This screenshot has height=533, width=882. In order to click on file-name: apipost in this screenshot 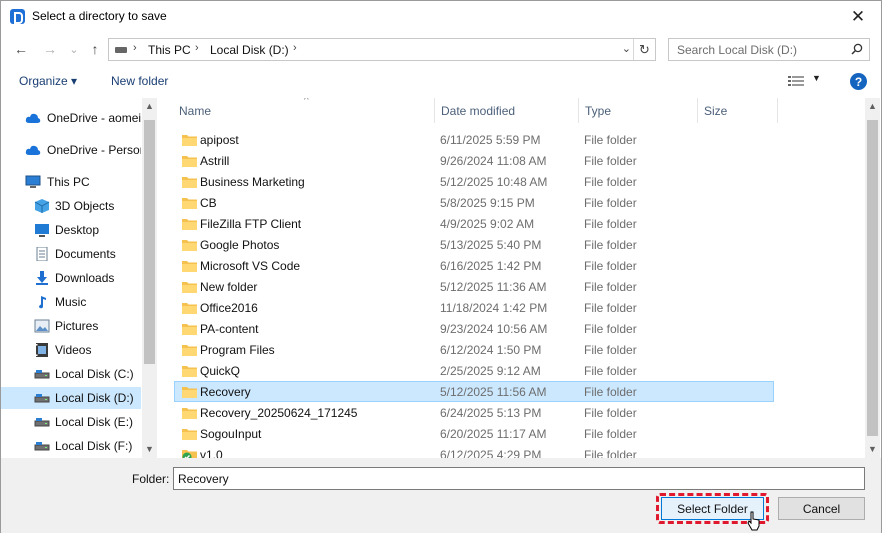, I will do `click(219, 140)`.